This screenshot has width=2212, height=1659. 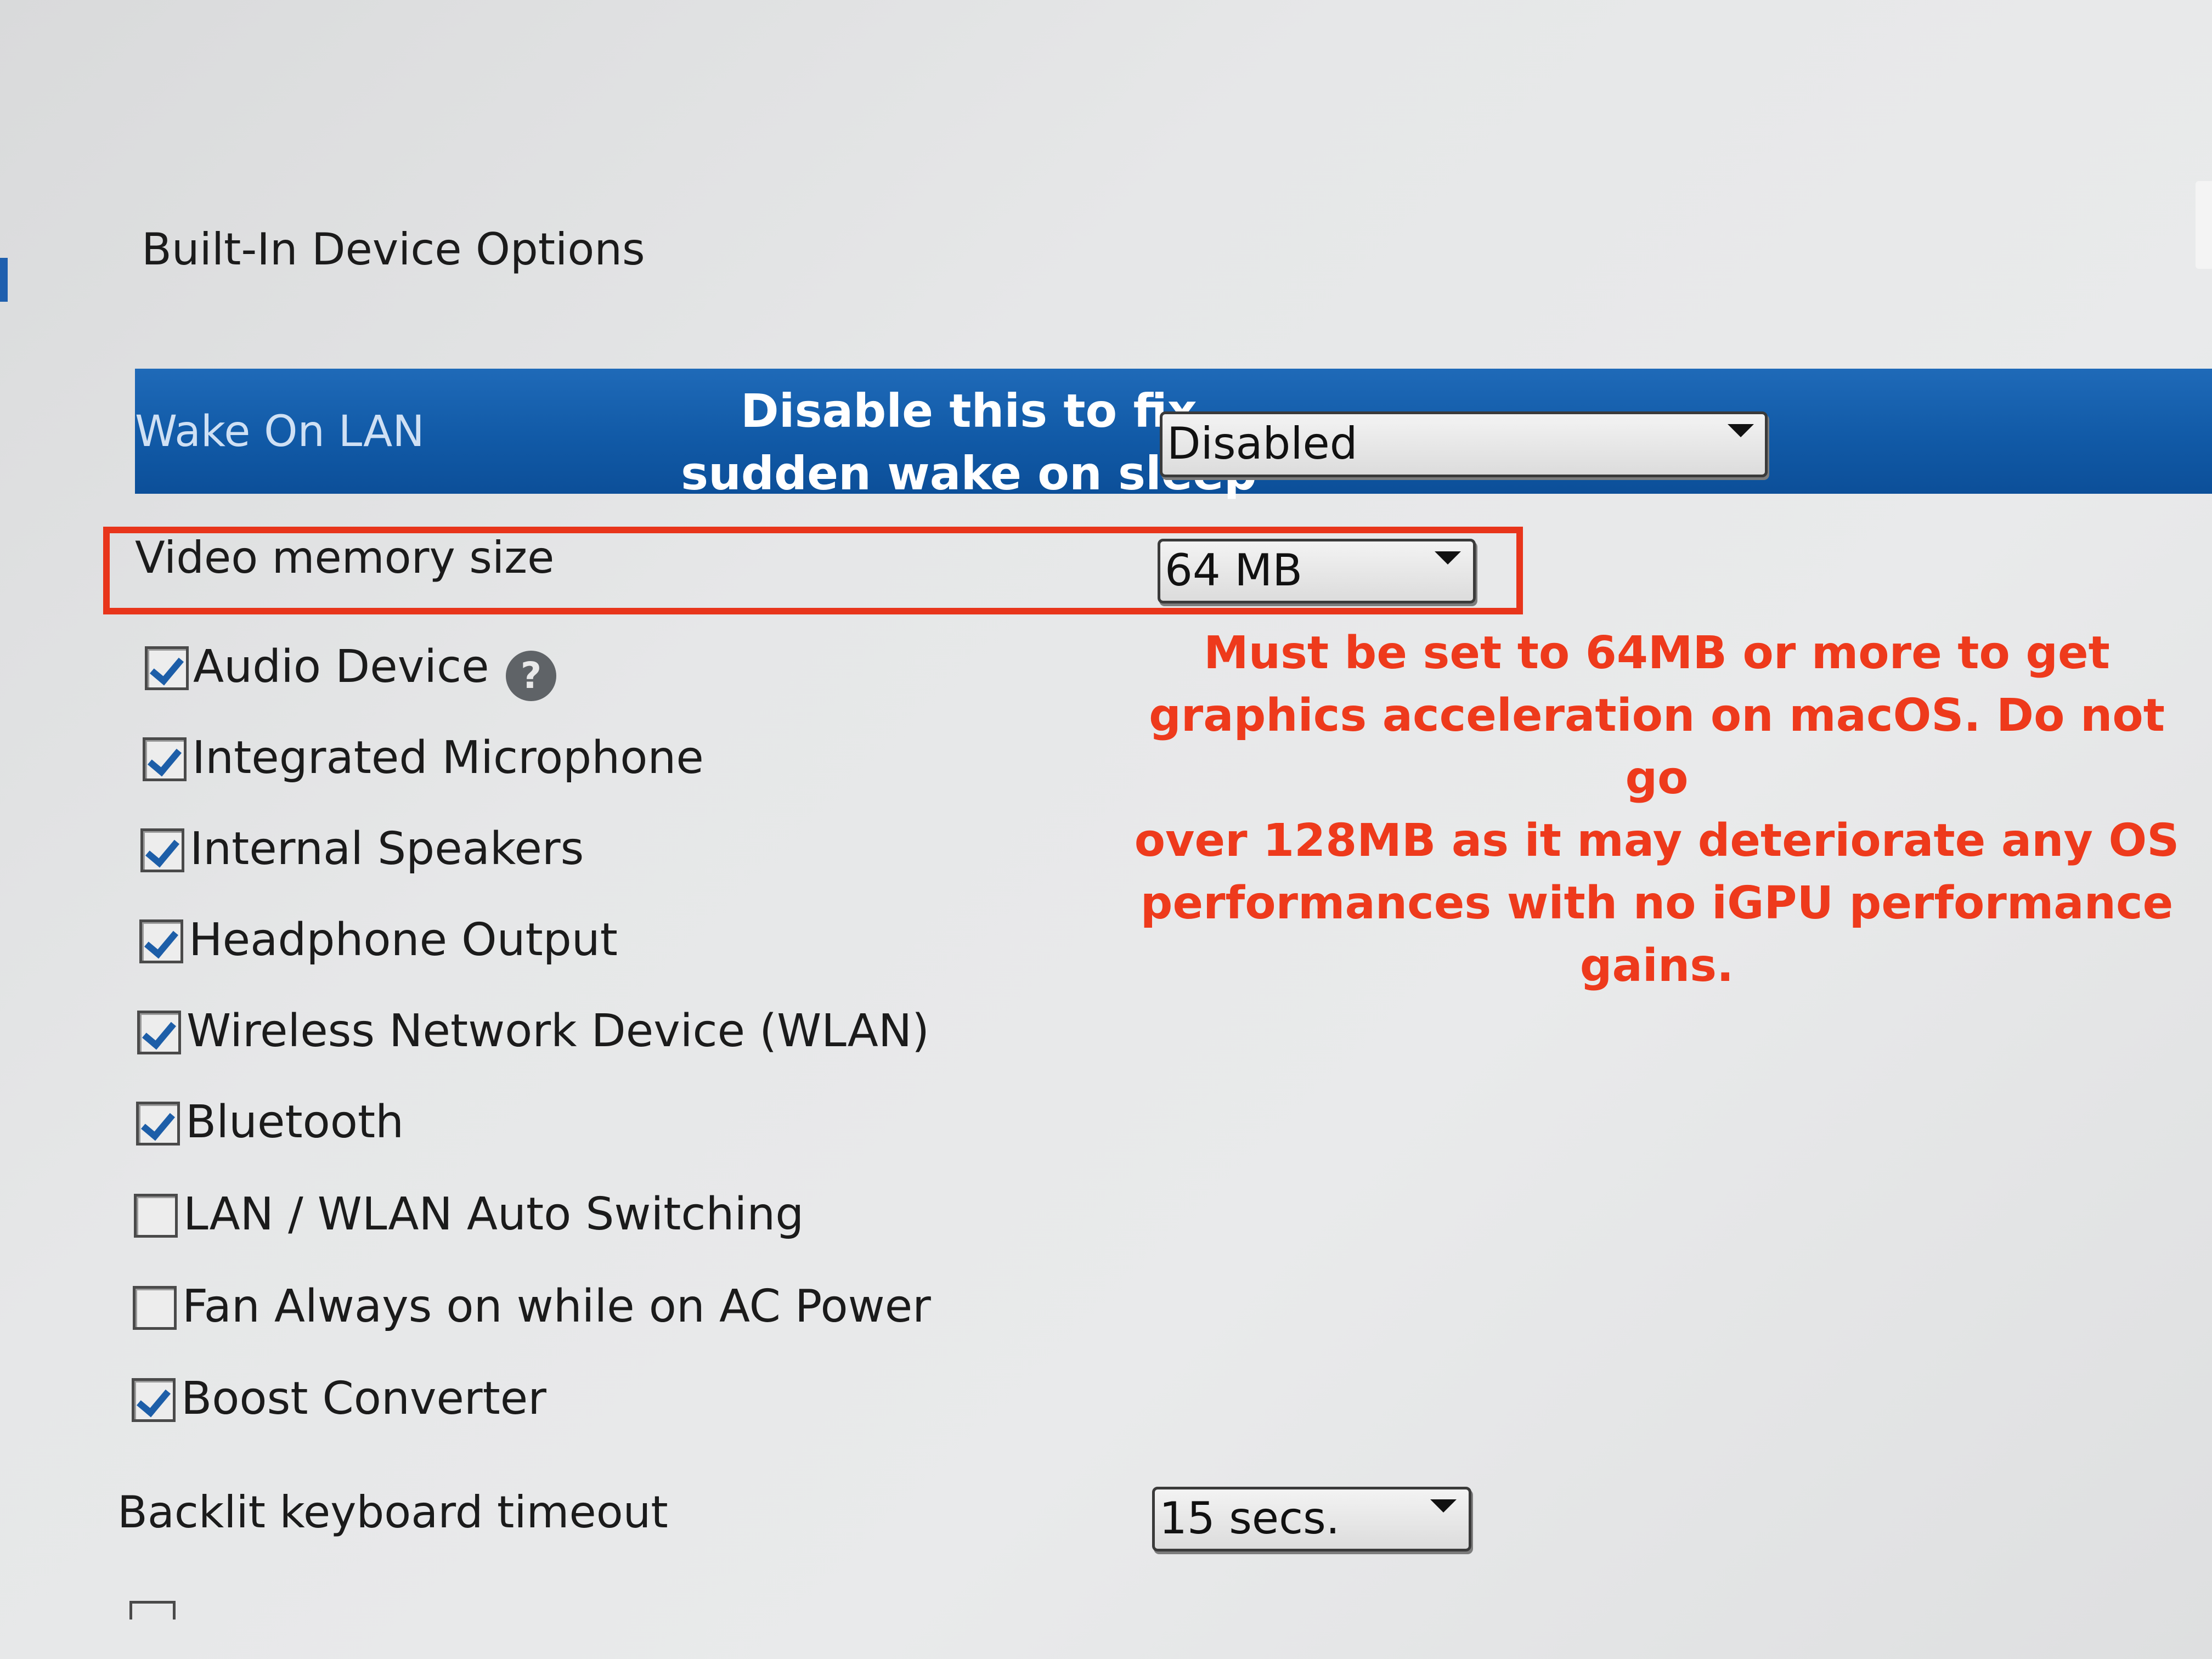 I want to click on checkbox-row-boost-converter: Boost Converter, so click(x=301, y=1403).